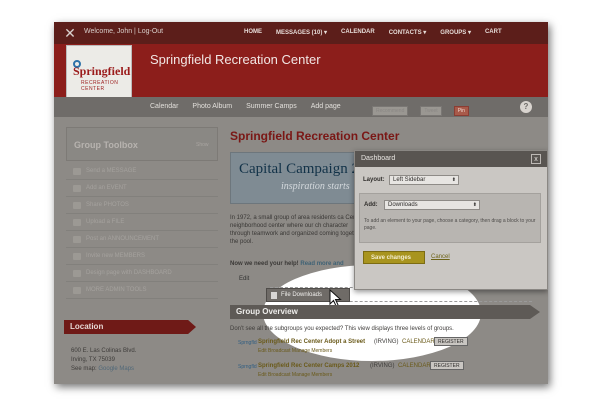 The height and width of the screenshot is (420, 600). Describe the element at coordinates (303, 169) in the screenshot. I see `banner-headline: Capital Campaign 20` at that location.